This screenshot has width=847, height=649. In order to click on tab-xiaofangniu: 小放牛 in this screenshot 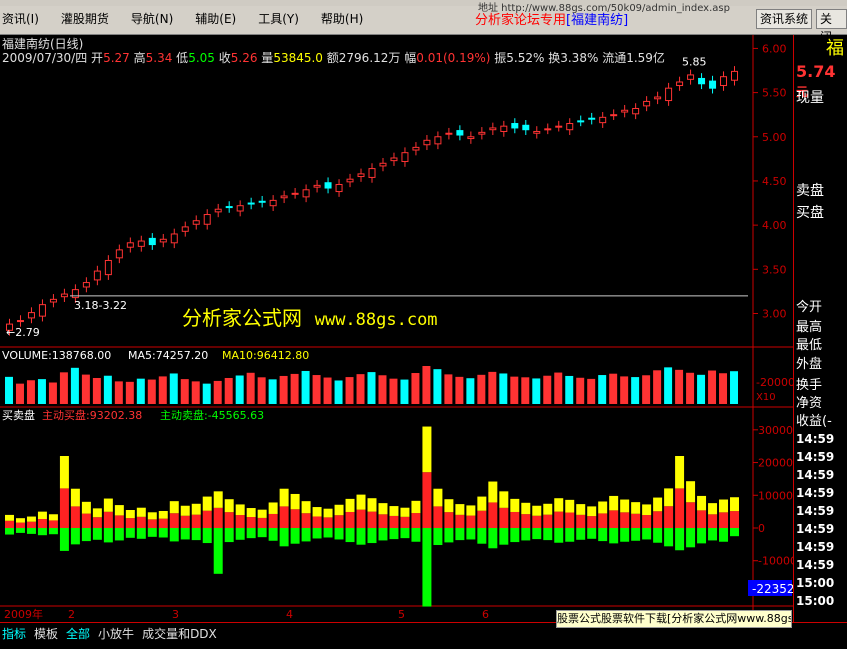, I will do `click(116, 633)`.